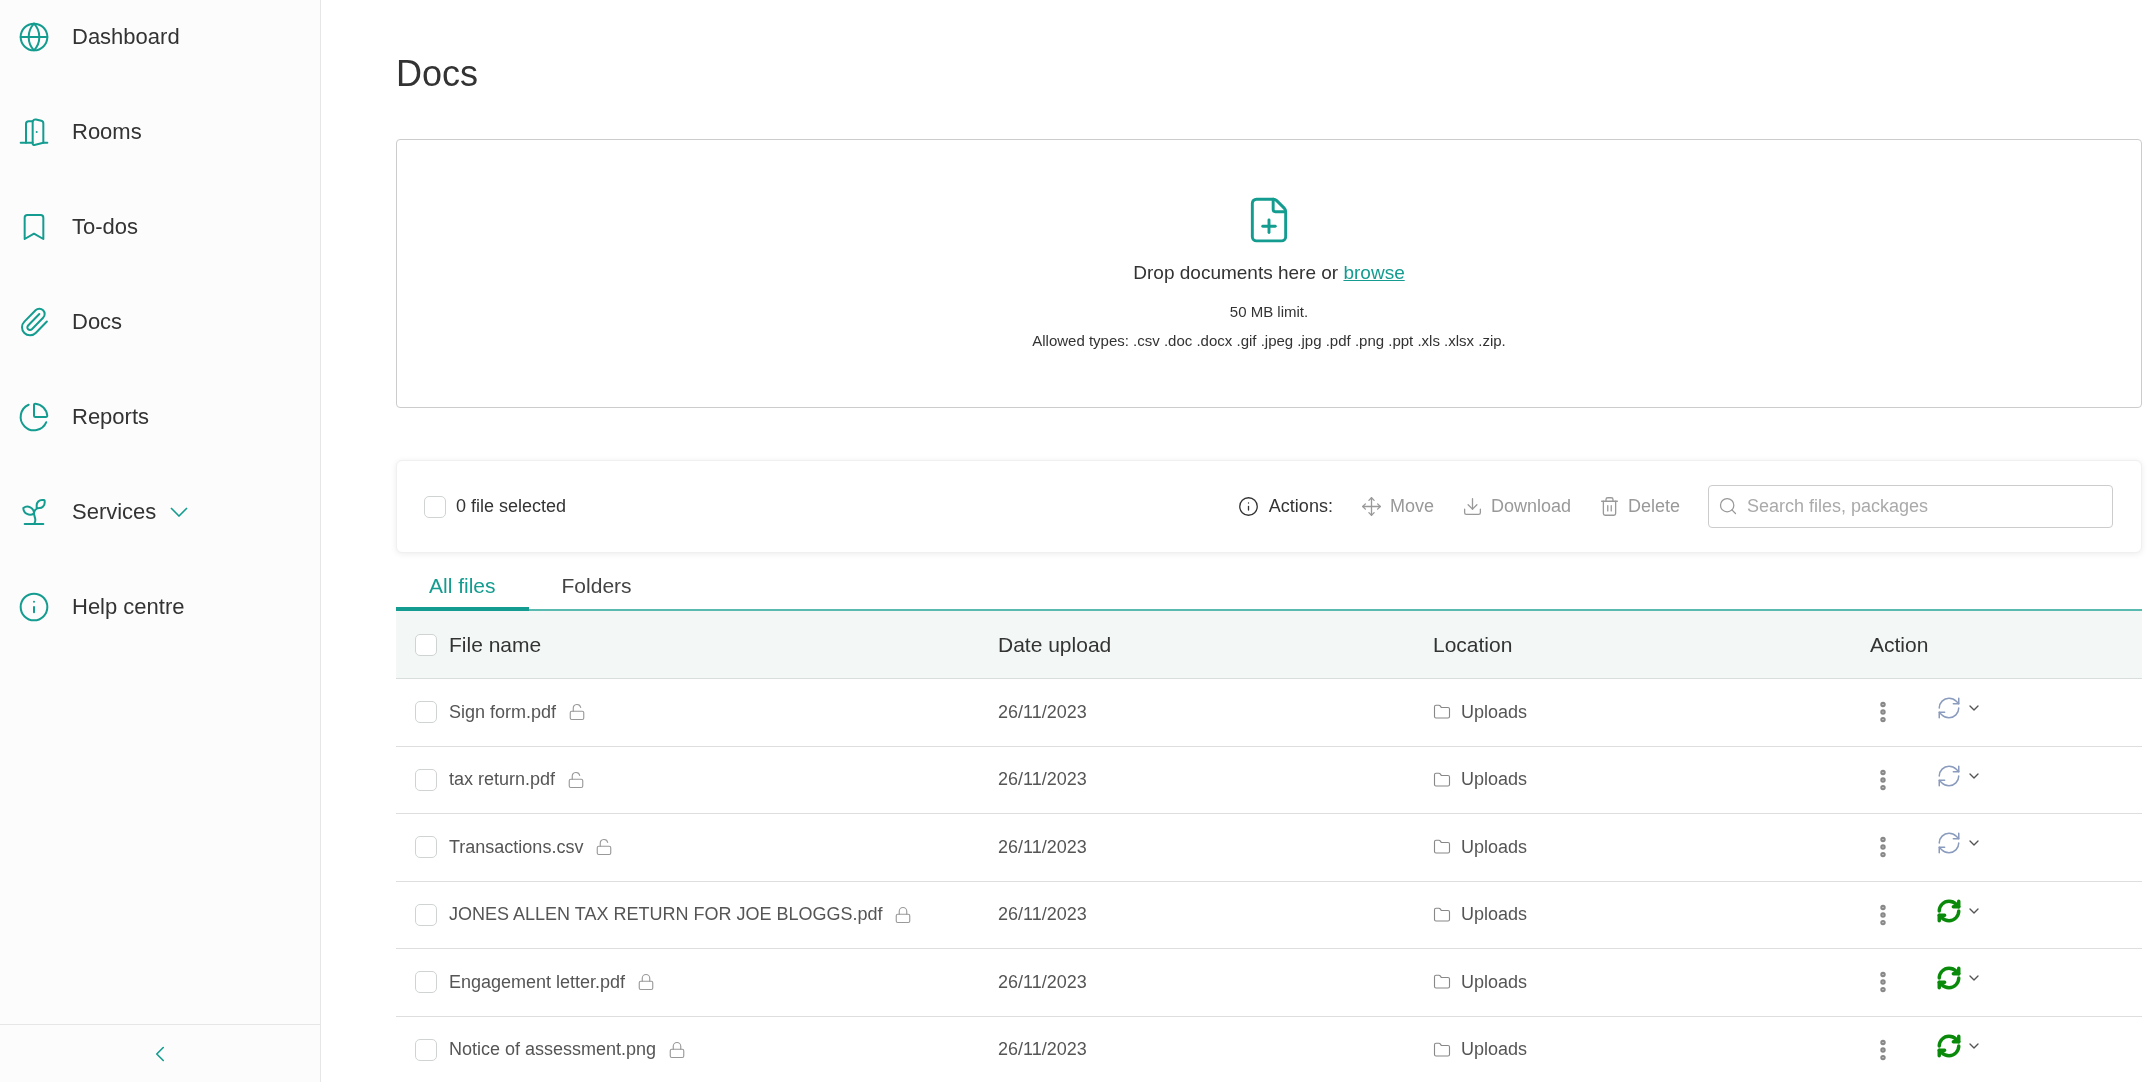 This screenshot has width=2150, height=1082. What do you see at coordinates (1300, 506) in the screenshot?
I see `actions-label: Actions:` at bounding box center [1300, 506].